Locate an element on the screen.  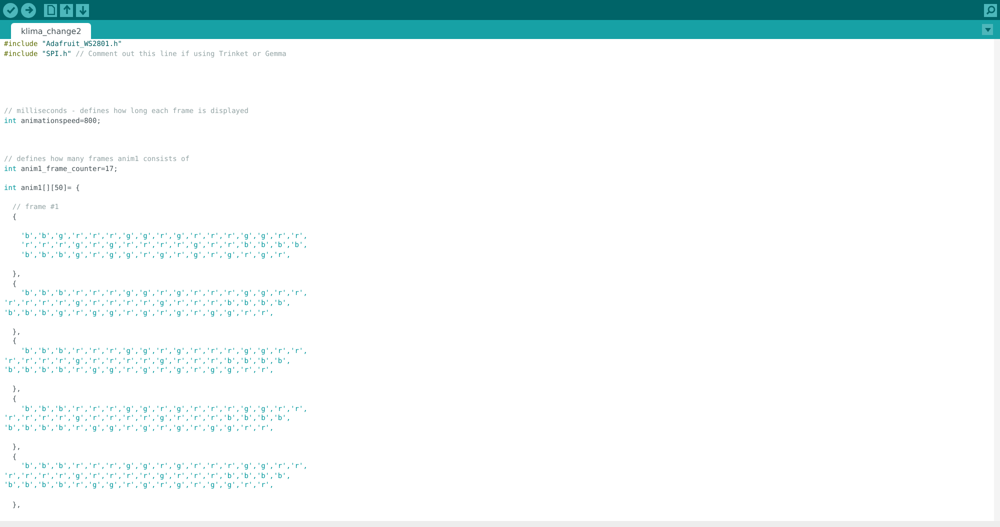
caret-icon is located at coordinates (987, 30).